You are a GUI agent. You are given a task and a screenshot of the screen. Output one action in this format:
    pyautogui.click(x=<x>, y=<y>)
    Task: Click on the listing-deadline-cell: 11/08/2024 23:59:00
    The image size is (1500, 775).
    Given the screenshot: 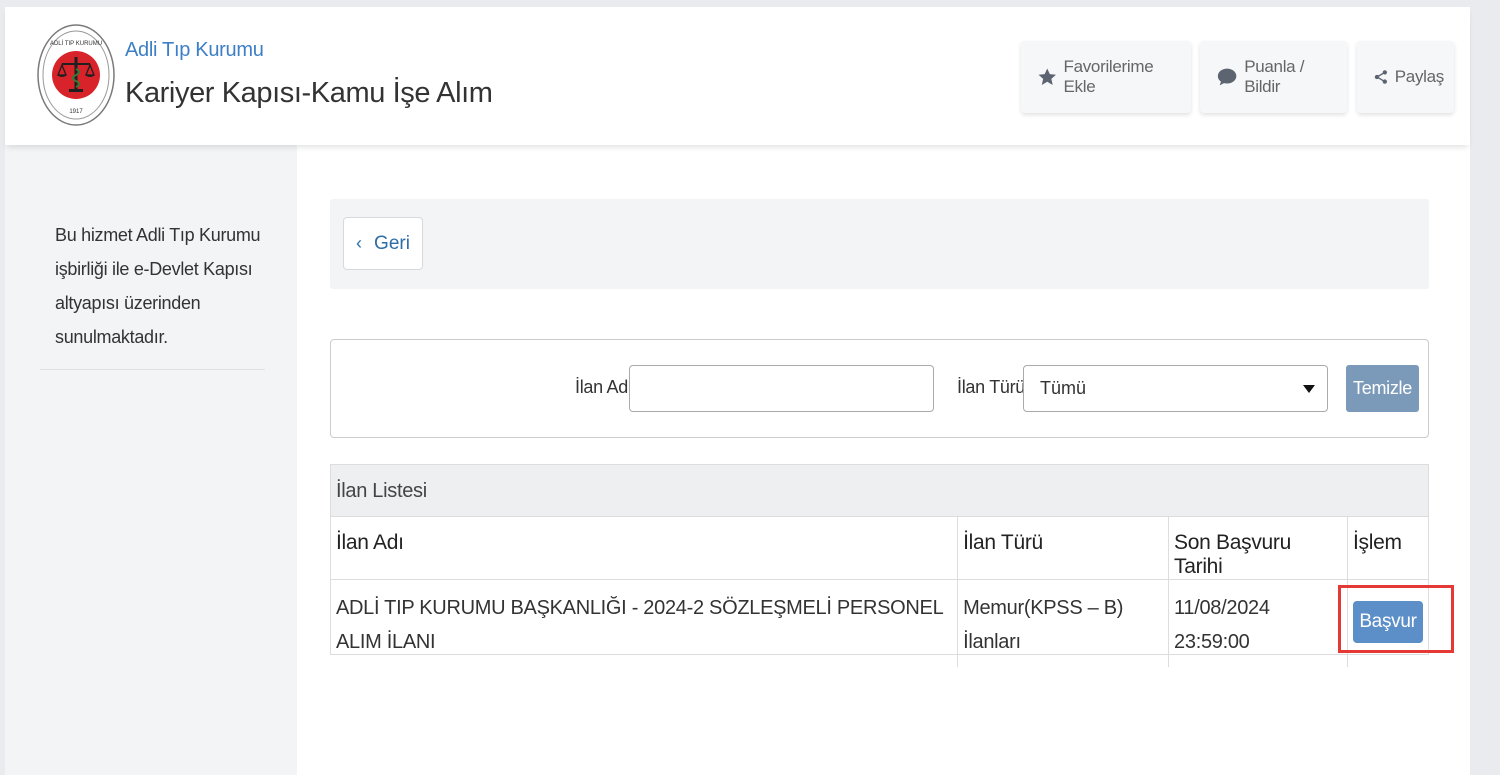 What is the action you would take?
    pyautogui.click(x=1258, y=623)
    